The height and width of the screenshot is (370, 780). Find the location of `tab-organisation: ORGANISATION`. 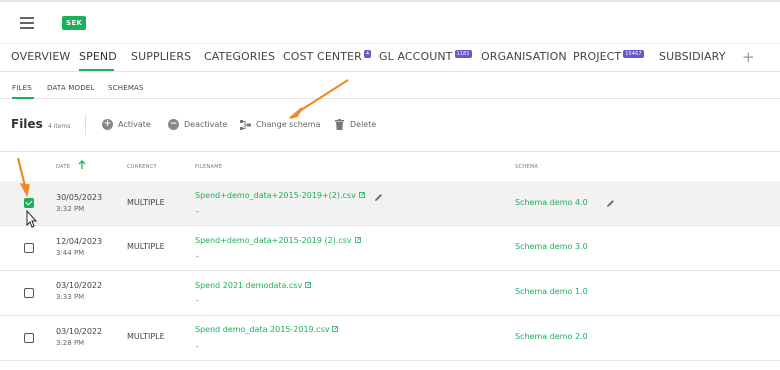

tab-organisation: ORGANISATION is located at coordinates (524, 56).